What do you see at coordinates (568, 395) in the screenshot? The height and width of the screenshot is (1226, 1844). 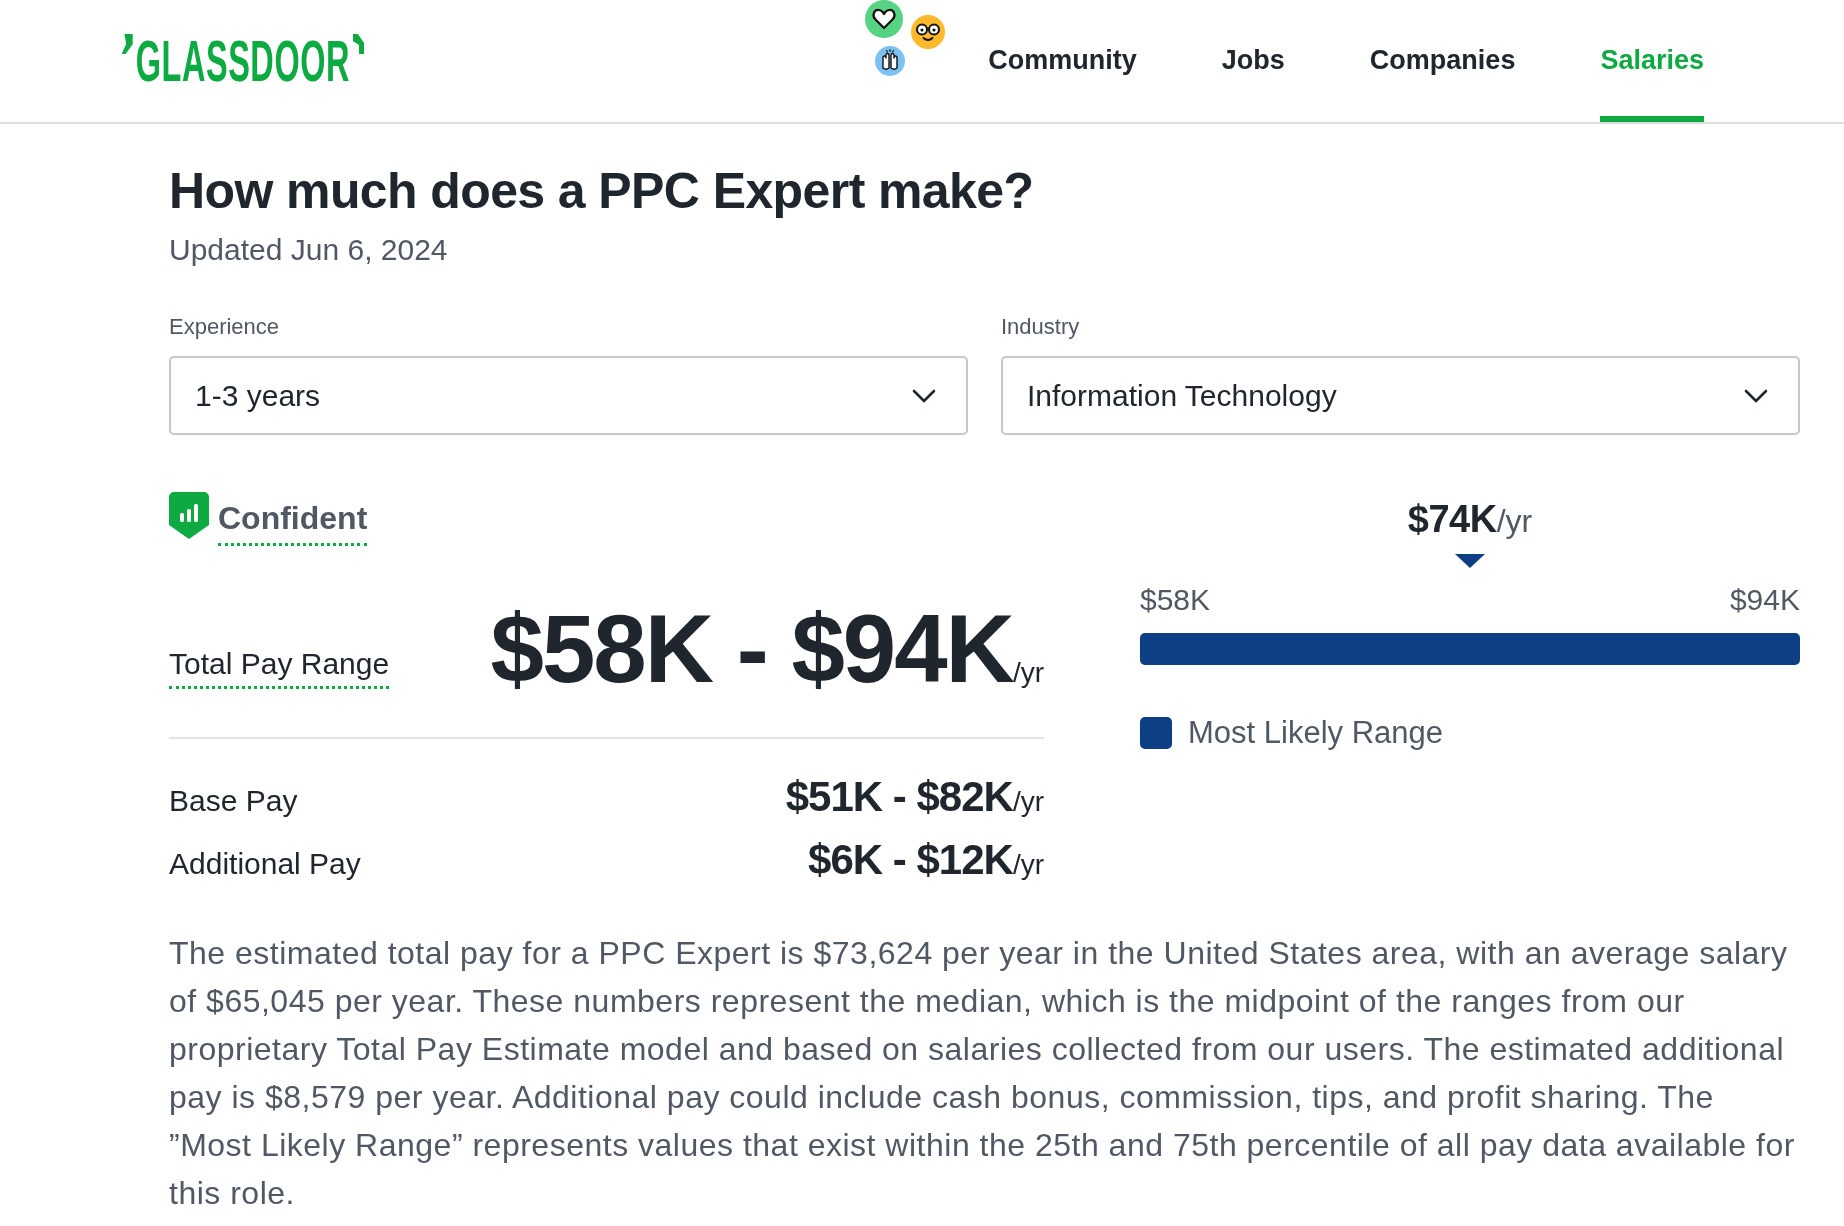 I see `dropdown: 1-3 years` at bounding box center [568, 395].